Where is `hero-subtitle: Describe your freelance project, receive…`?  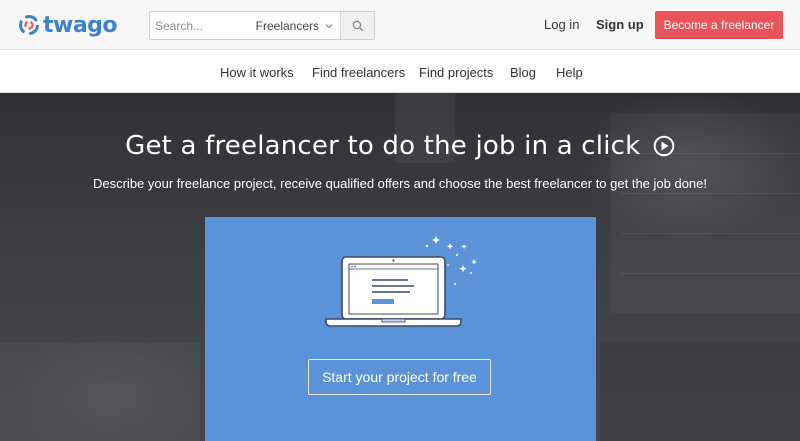 hero-subtitle: Describe your freelance project, receive… is located at coordinates (400, 183).